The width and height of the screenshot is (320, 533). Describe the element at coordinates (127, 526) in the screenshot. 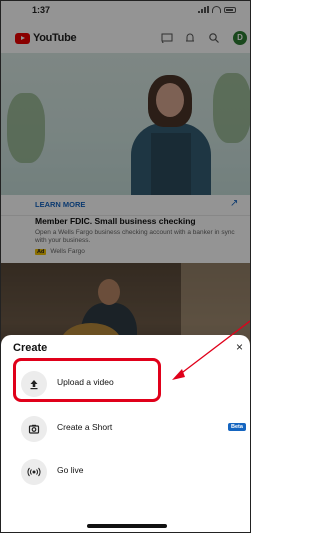

I see `home-indicator` at that location.